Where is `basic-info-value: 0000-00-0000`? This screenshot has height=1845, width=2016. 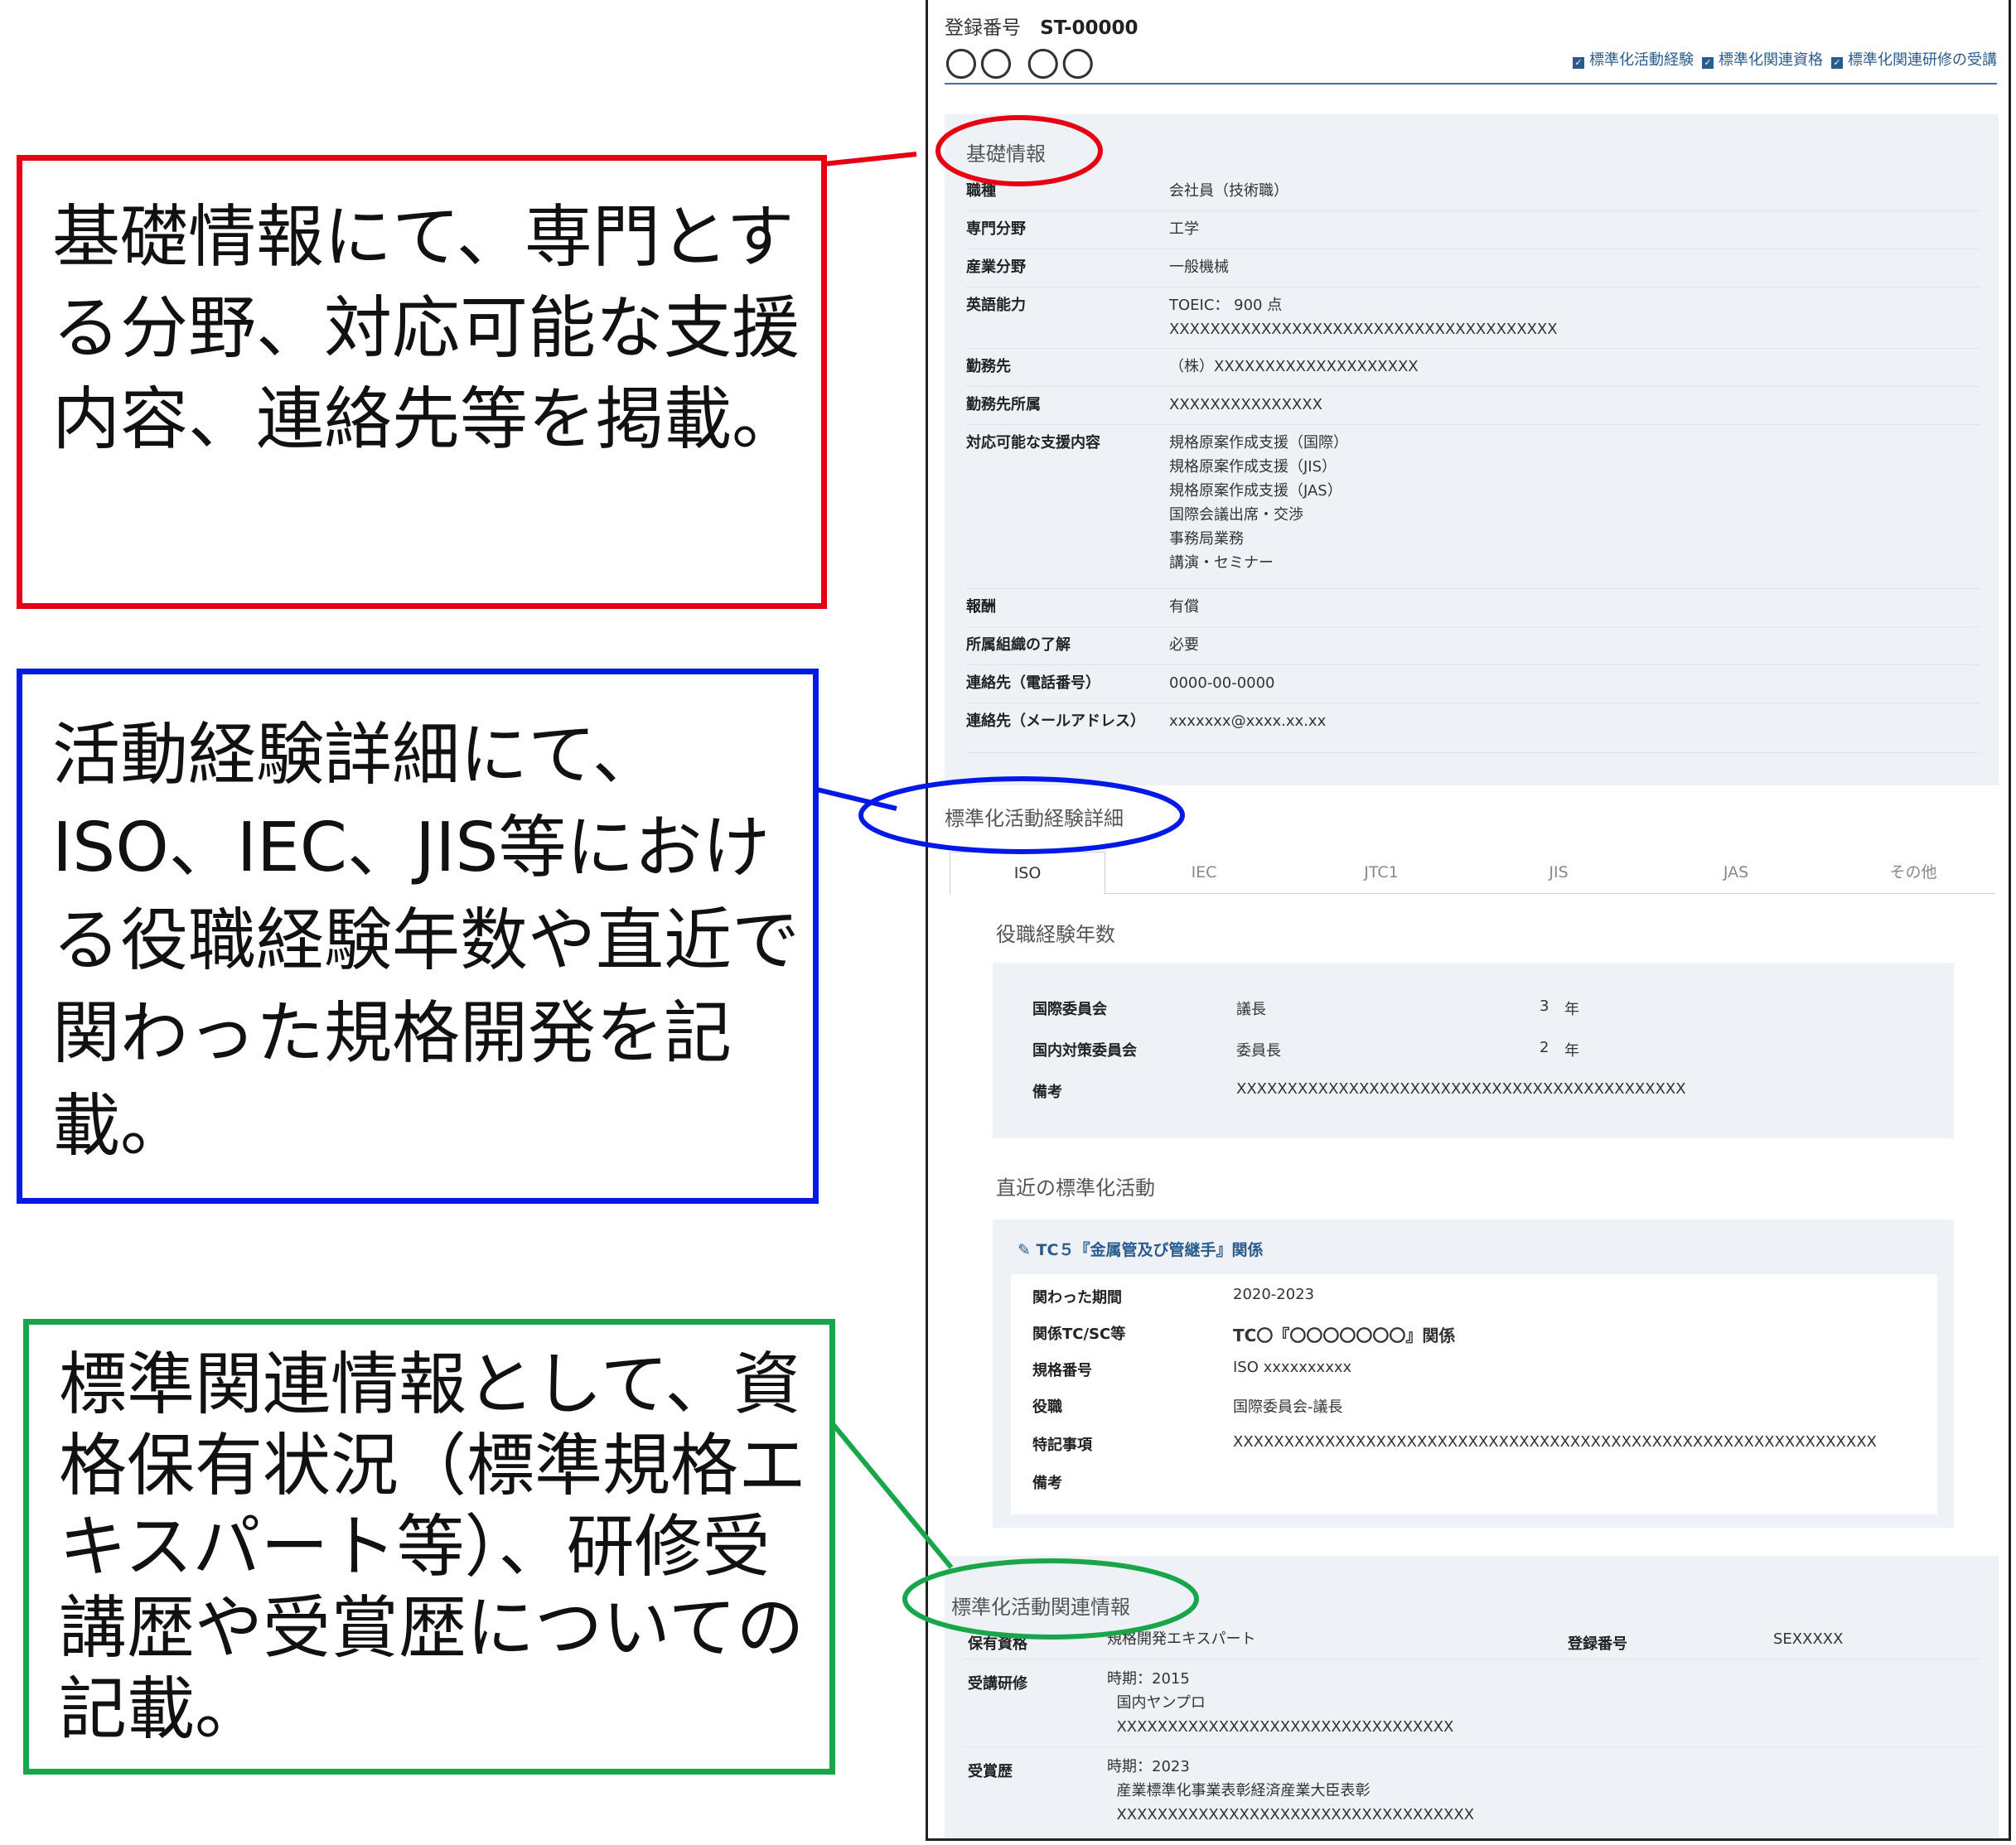 basic-info-value: 0000-00-0000 is located at coordinates (1222, 683).